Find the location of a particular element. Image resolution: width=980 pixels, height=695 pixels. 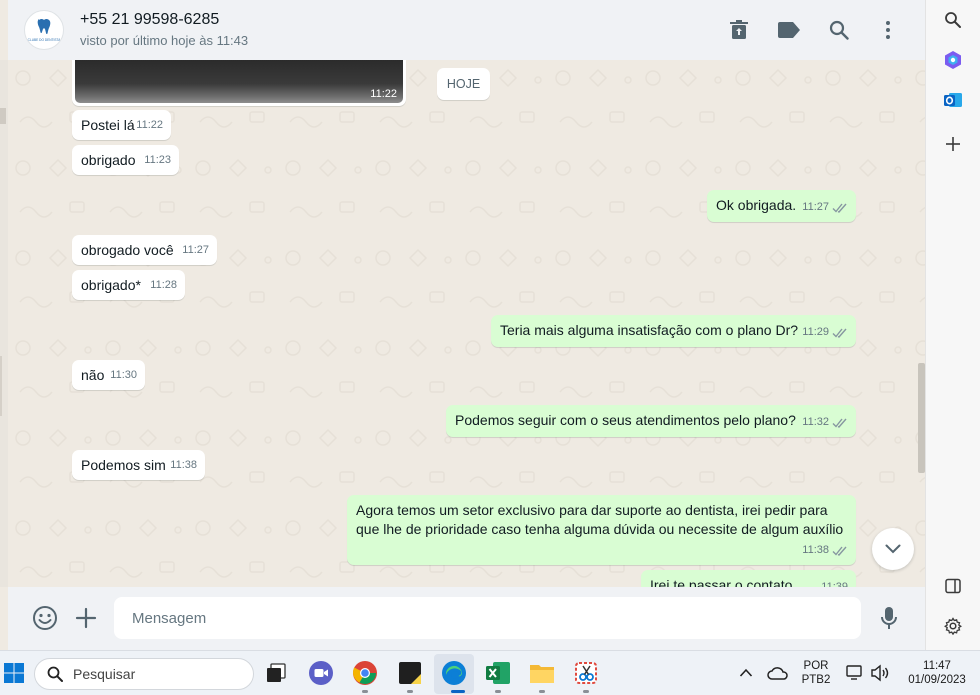

attach-plus-icon is located at coordinates (86, 618).